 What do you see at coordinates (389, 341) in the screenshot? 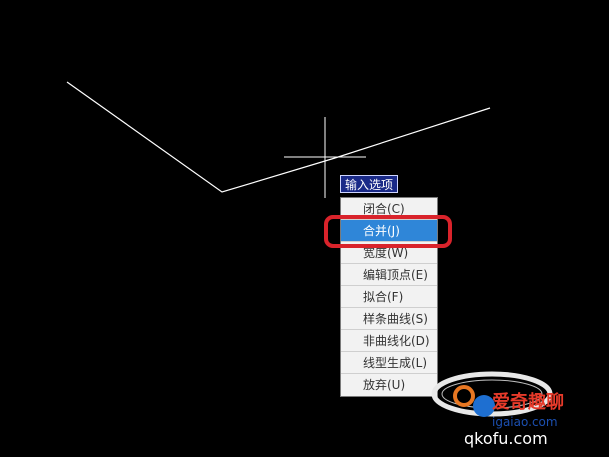
I see `menu-item-7: 非曲线化(D)` at bounding box center [389, 341].